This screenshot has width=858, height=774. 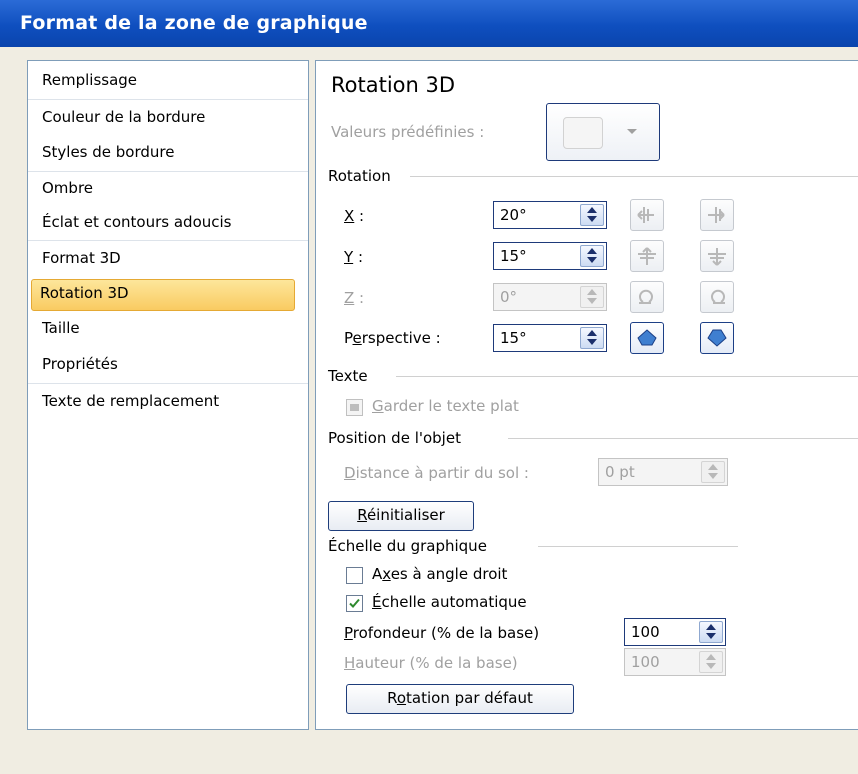 What do you see at coordinates (194, 23) in the screenshot?
I see `window-title: Format de la zone de graphique` at bounding box center [194, 23].